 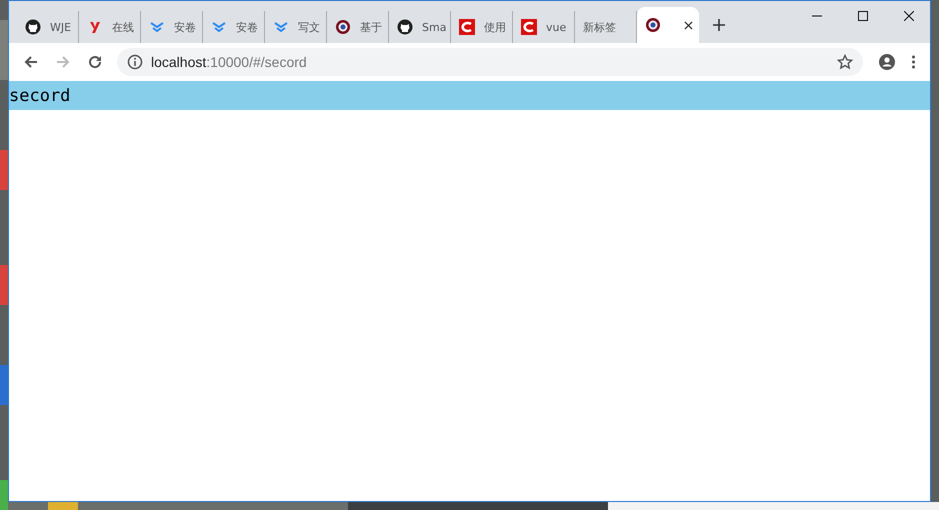 I want to click on letter-y-icon, so click(x=95, y=27).